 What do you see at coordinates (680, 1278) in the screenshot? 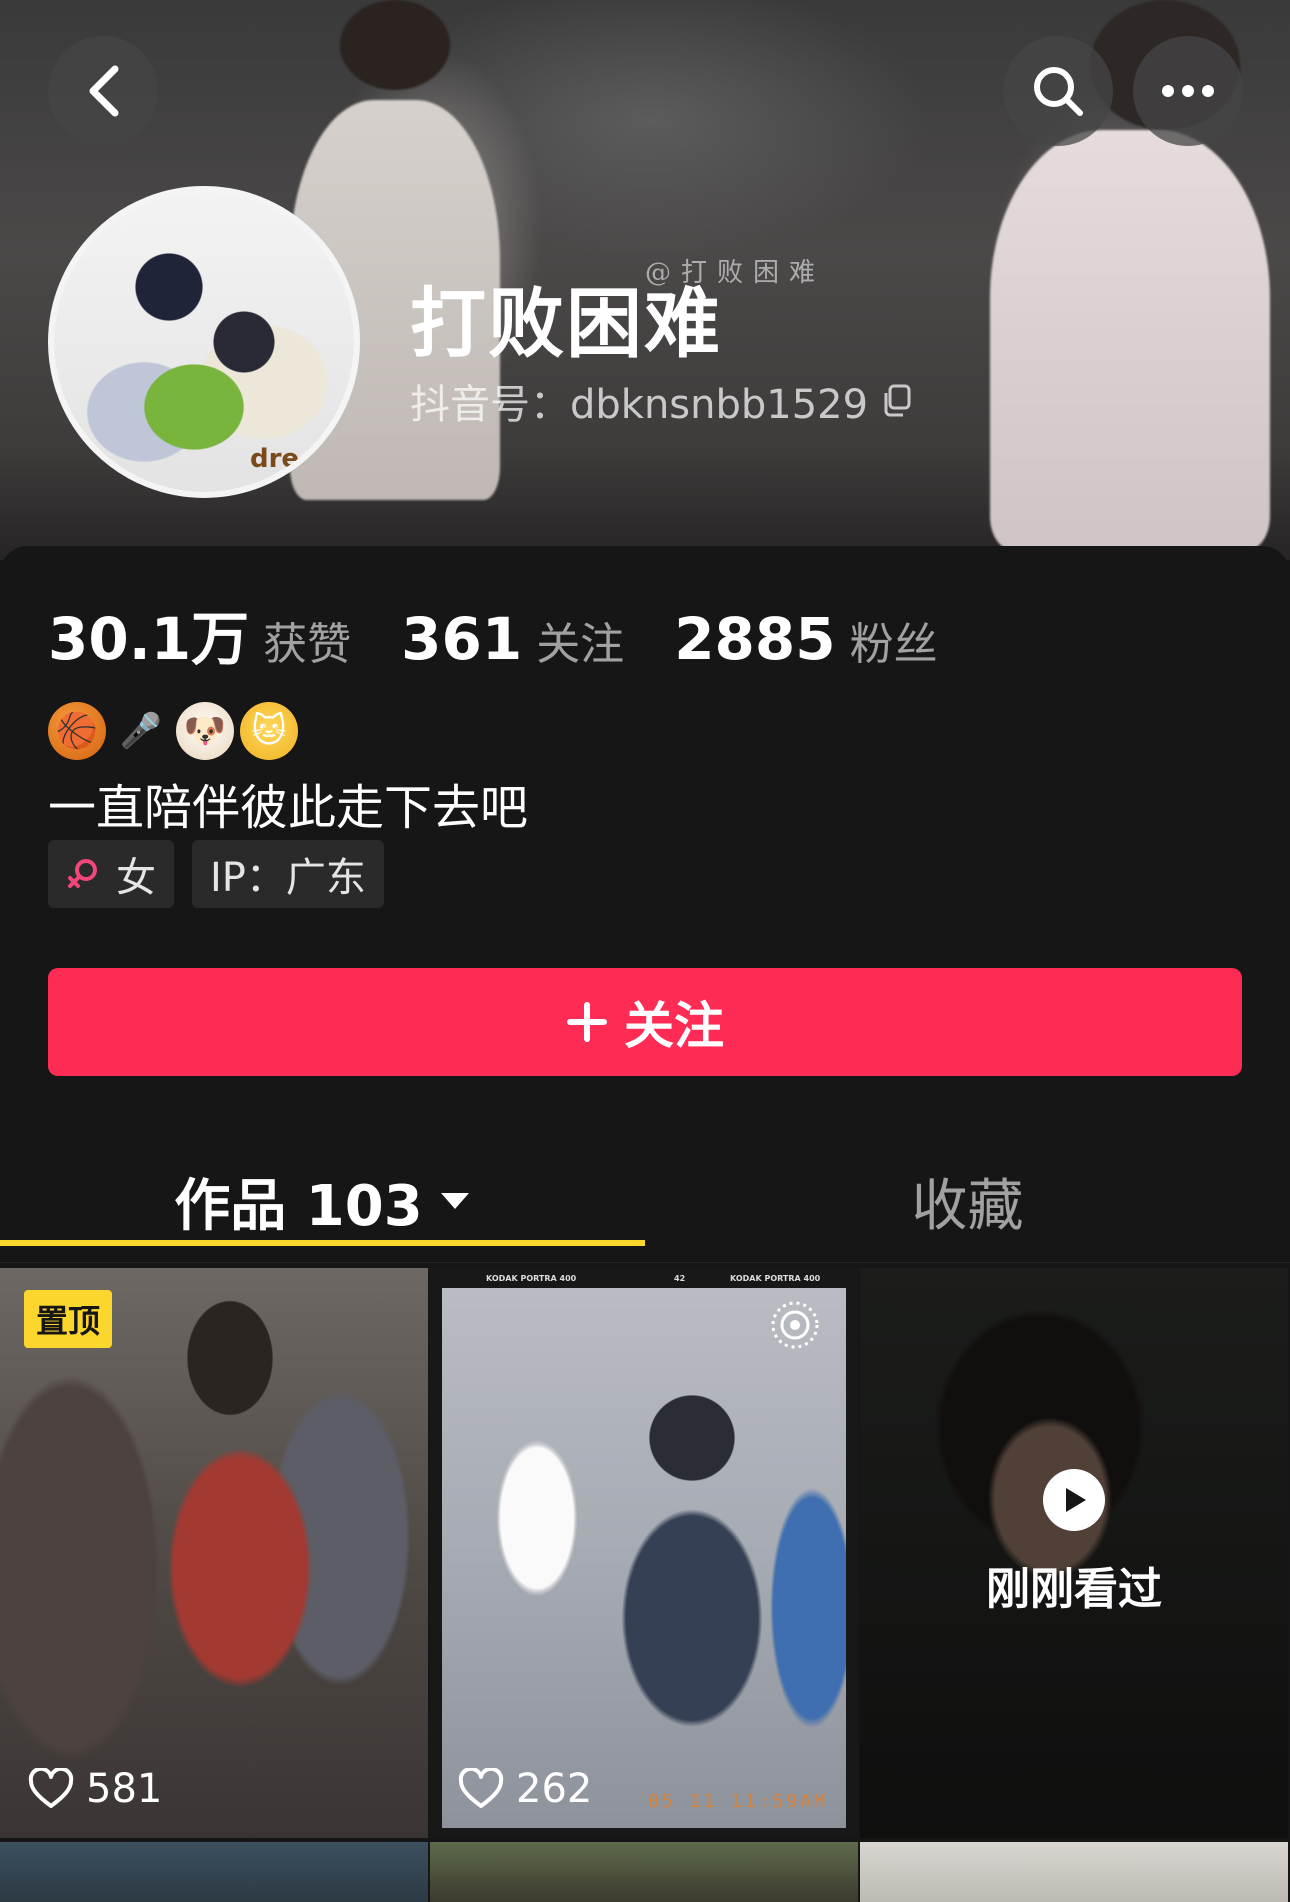
I see `film-frame-number: 42` at bounding box center [680, 1278].